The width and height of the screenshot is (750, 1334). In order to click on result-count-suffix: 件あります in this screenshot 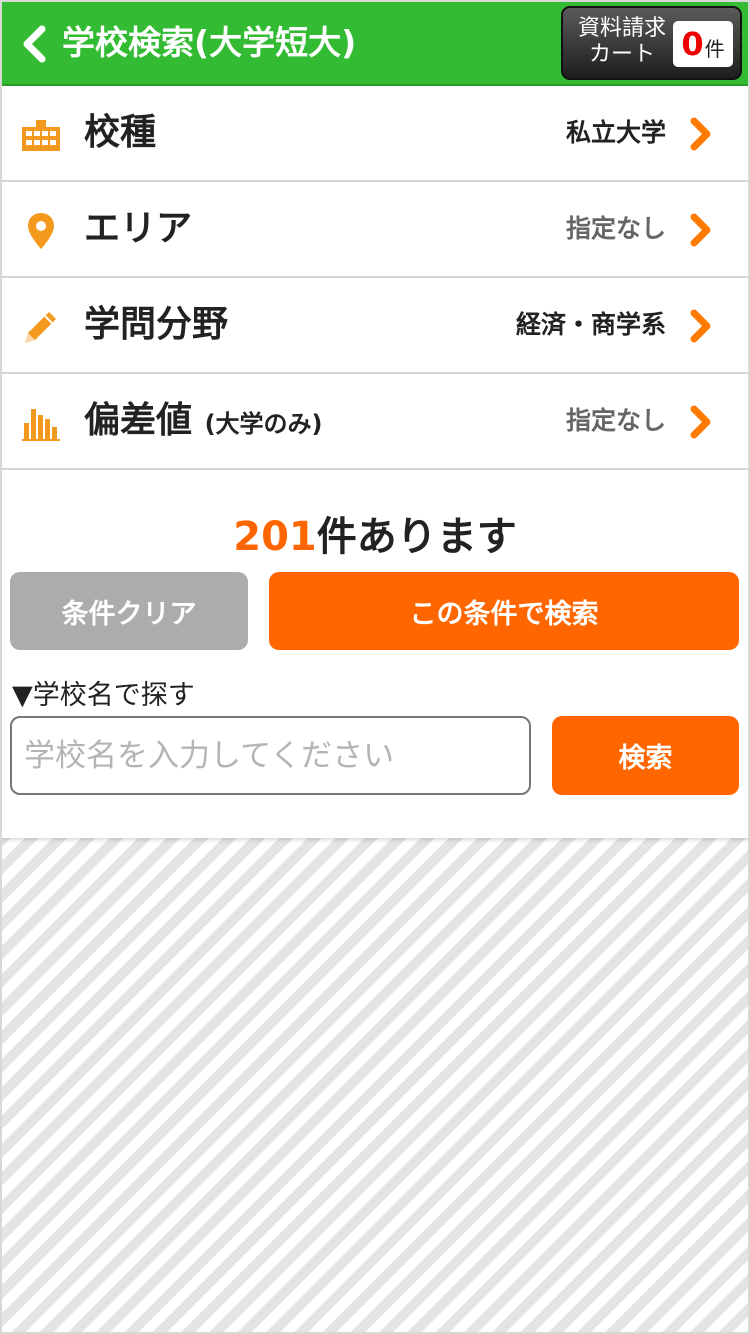, I will do `click(416, 537)`.